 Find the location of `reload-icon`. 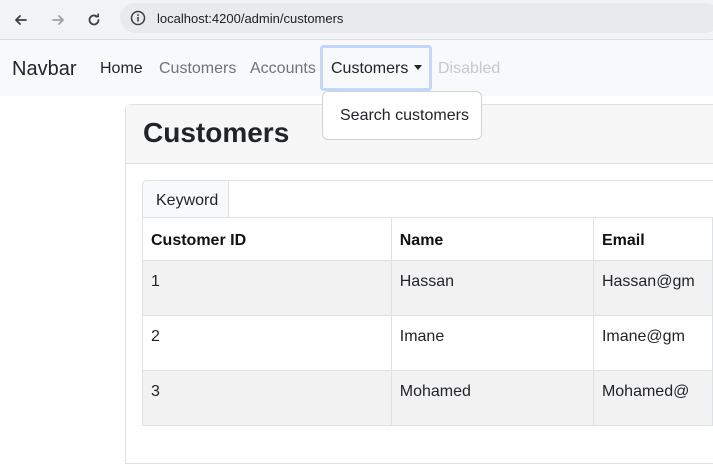

reload-icon is located at coordinates (94, 19).